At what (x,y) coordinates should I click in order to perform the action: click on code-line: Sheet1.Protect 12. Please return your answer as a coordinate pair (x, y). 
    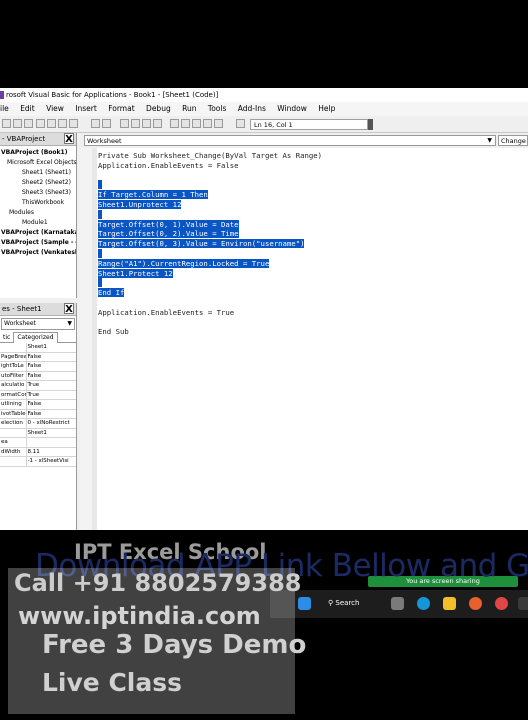
    Looking at the image, I should click on (210, 273).